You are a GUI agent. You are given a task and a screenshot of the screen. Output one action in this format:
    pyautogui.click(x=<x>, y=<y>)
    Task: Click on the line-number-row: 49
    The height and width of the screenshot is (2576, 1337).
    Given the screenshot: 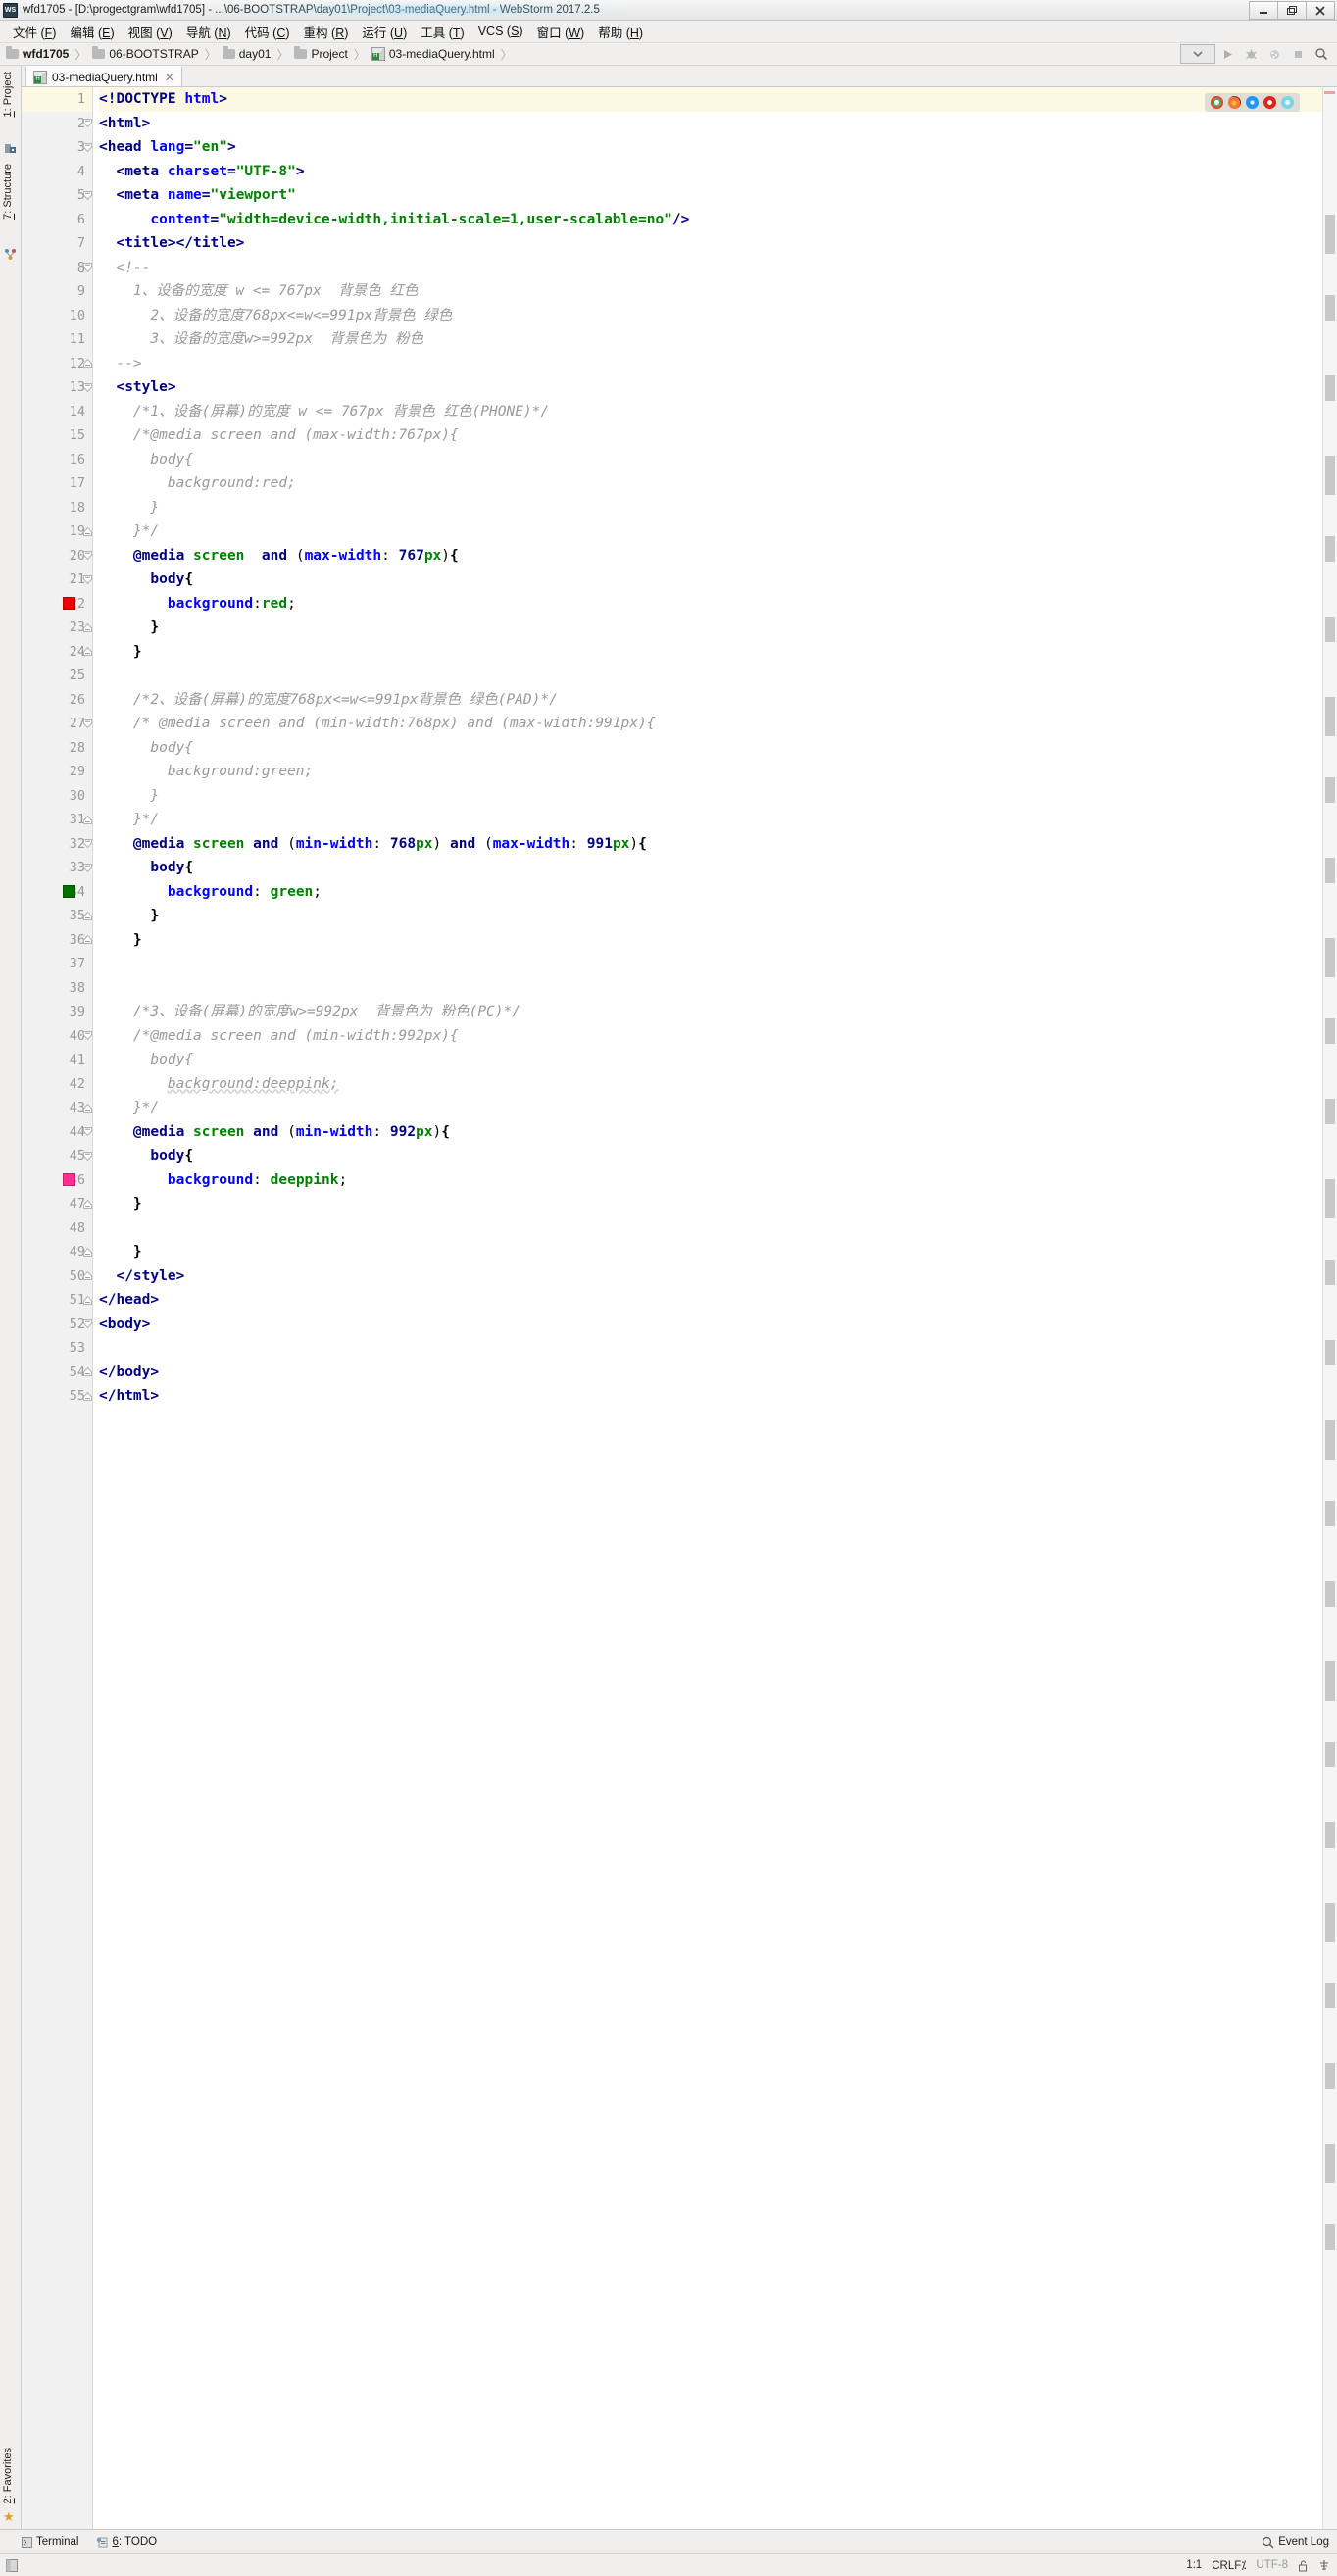 What is the action you would take?
    pyautogui.click(x=57, y=1252)
    